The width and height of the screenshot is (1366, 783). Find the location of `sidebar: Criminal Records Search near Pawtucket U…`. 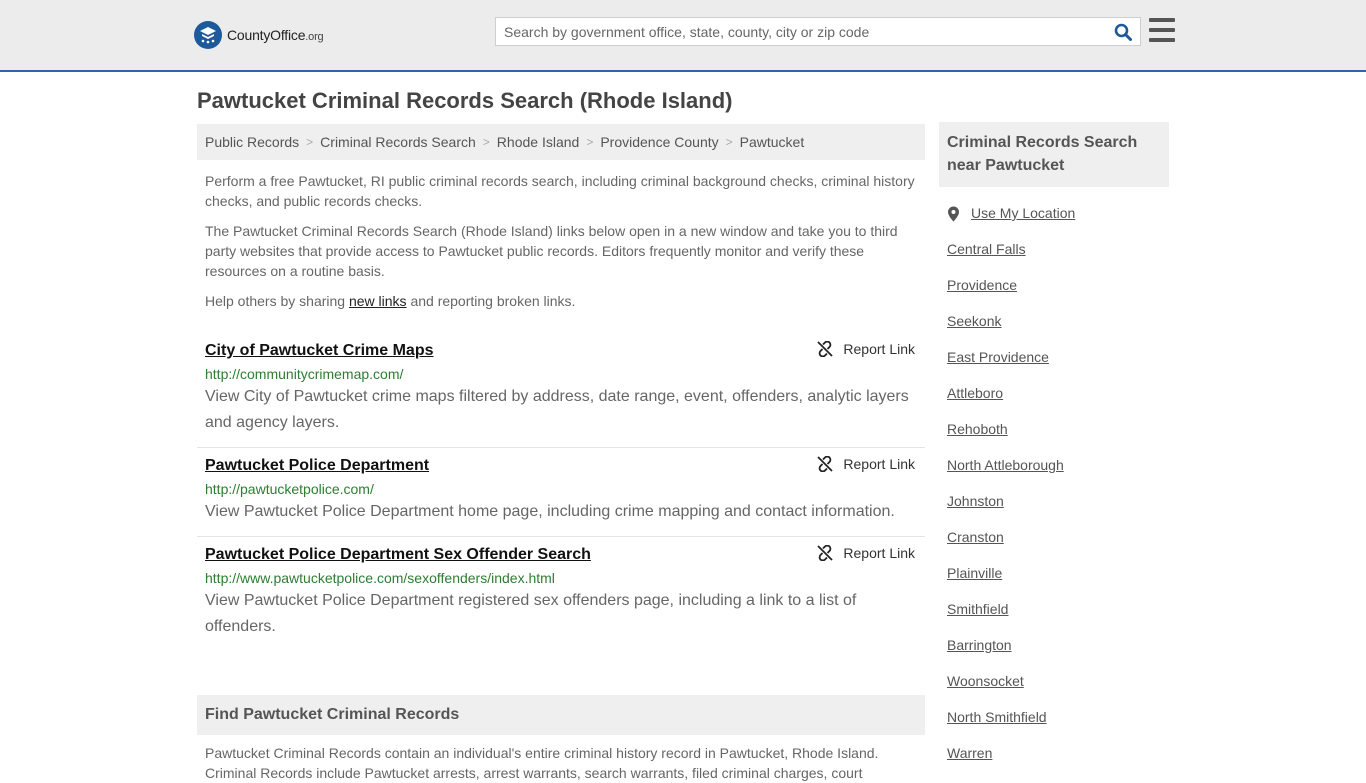

sidebar: Criminal Records Search near Pawtucket U… is located at coordinates (1054, 451).